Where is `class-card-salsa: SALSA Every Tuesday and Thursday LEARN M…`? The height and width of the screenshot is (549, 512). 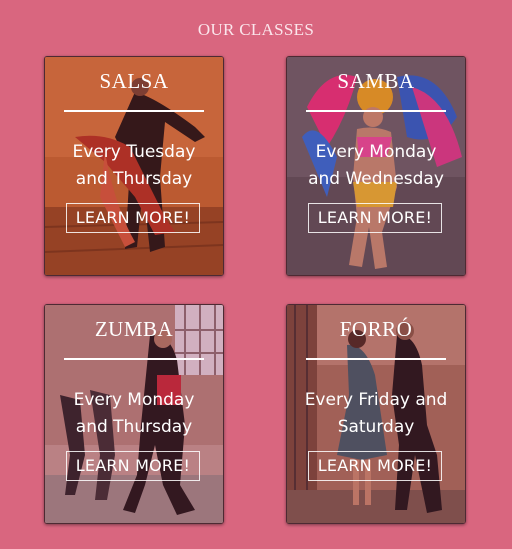
class-card-salsa: SALSA Every Tuesday and Thursday LEARN M… is located at coordinates (134, 166).